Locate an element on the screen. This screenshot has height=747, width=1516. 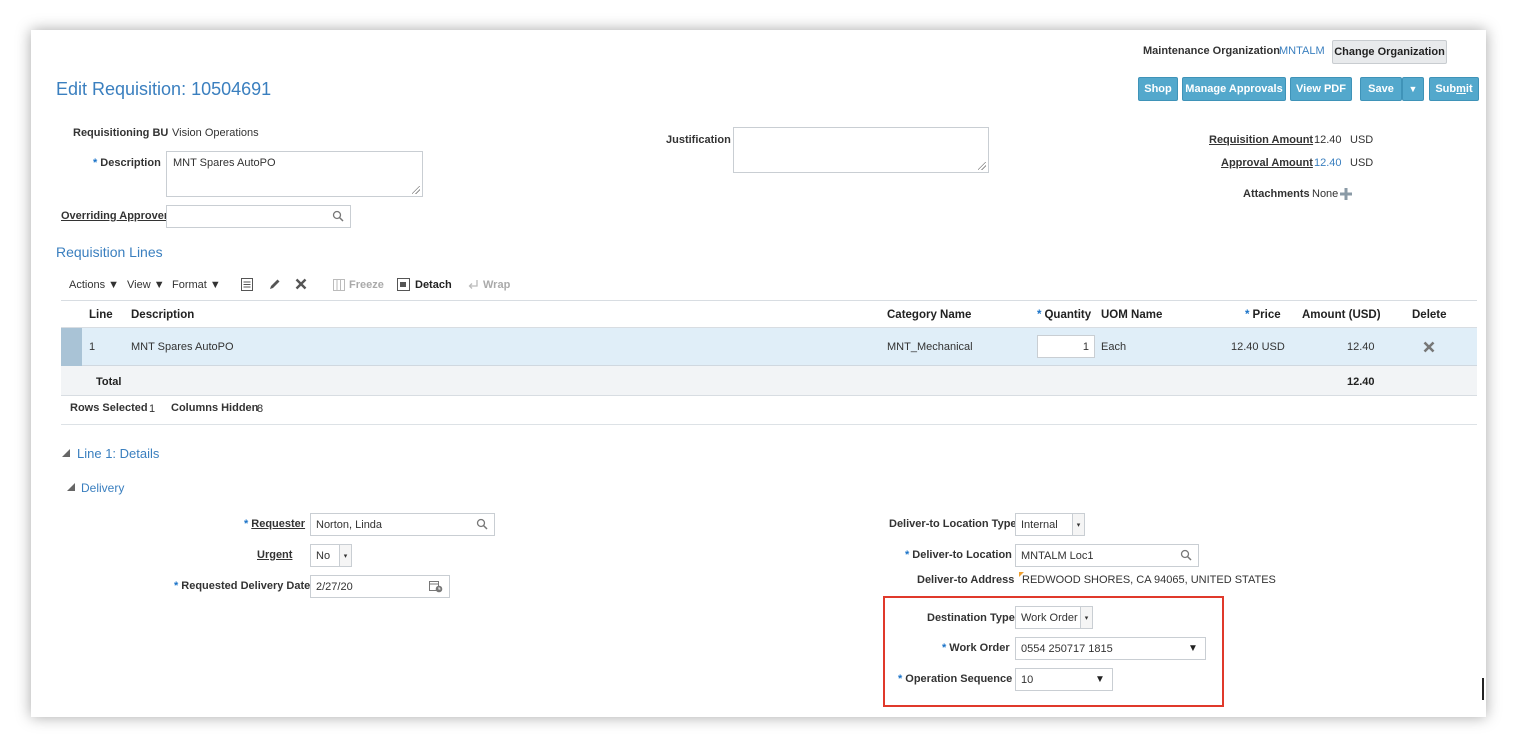
description-field: MNT Spares AutoPO is located at coordinates (294, 174).